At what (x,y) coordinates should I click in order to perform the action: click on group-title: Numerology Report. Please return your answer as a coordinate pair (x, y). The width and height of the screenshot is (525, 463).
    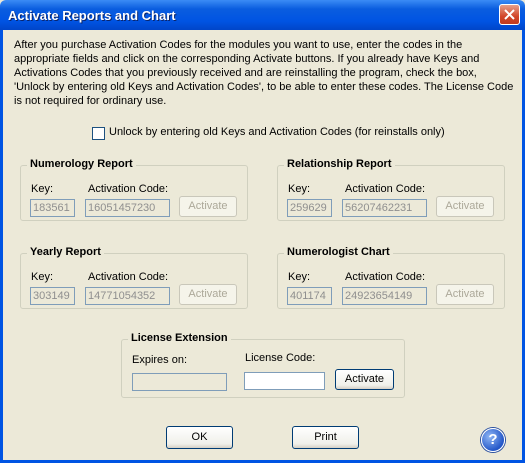
    Looking at the image, I should click on (81, 164).